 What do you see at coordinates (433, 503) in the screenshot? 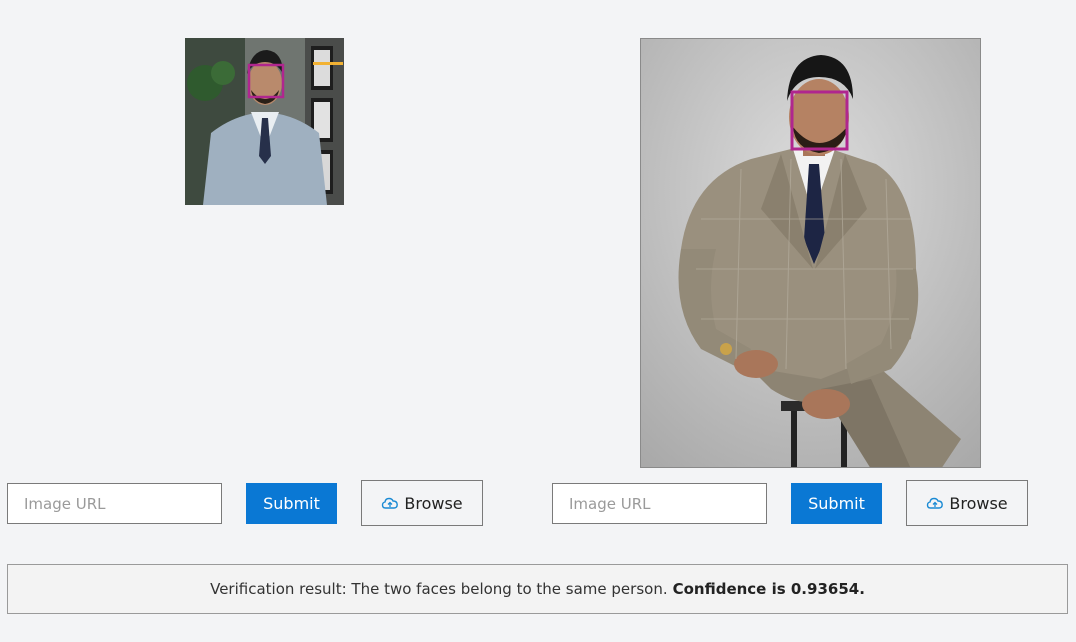
I see `left-browse-label: Browse` at bounding box center [433, 503].